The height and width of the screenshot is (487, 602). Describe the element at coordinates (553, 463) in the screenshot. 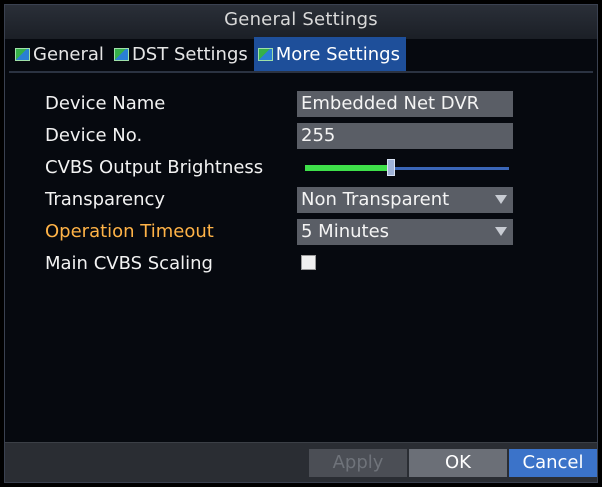

I see `cancel-button: Cancel` at that location.